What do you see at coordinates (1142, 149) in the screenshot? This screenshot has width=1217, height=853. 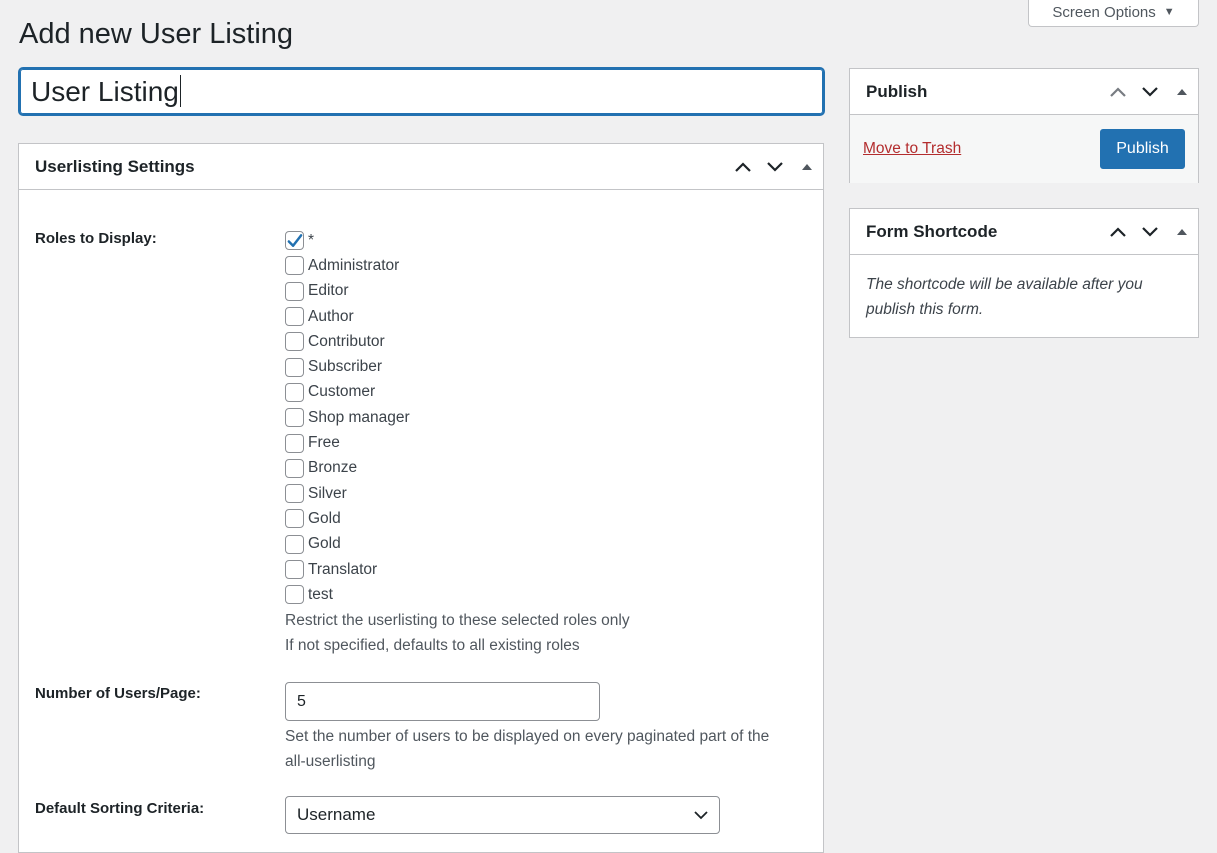 I see `publish-button: Publish` at bounding box center [1142, 149].